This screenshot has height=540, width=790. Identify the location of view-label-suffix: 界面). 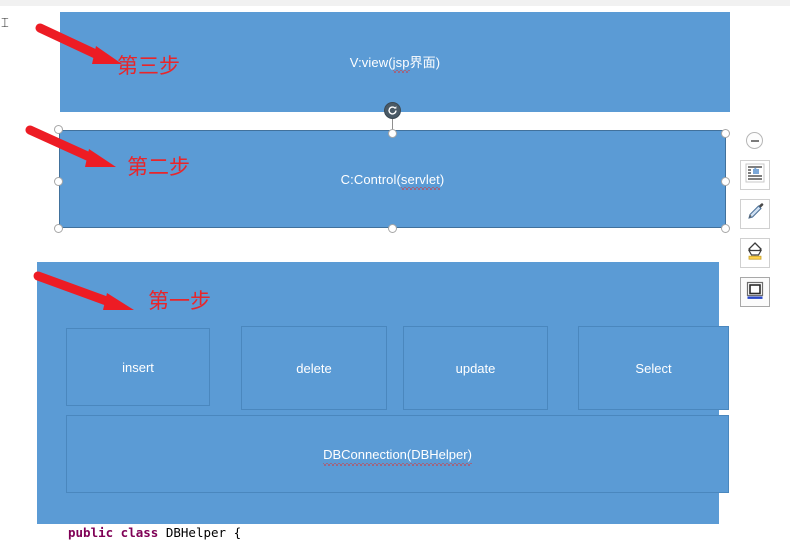
(425, 62).